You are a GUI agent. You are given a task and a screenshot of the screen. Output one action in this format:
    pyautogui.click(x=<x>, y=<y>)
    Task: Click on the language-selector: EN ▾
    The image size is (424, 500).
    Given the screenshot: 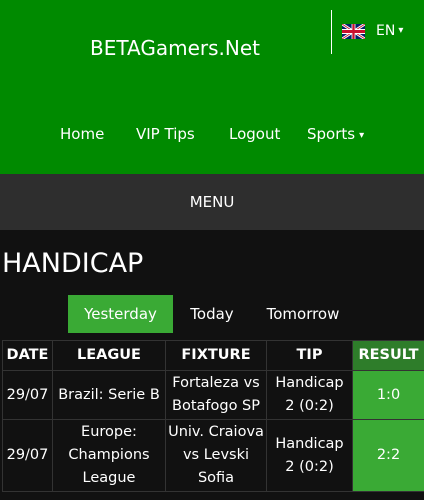 What is the action you would take?
    pyautogui.click(x=372, y=31)
    